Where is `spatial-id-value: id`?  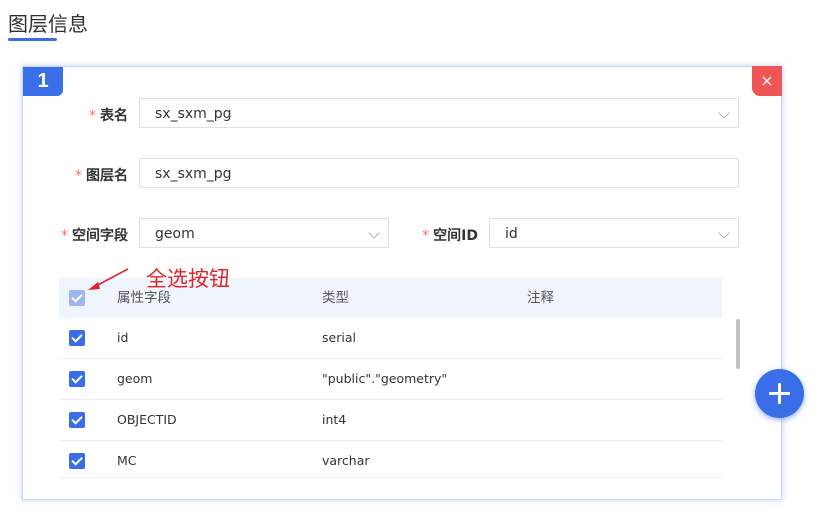 spatial-id-value: id is located at coordinates (511, 234).